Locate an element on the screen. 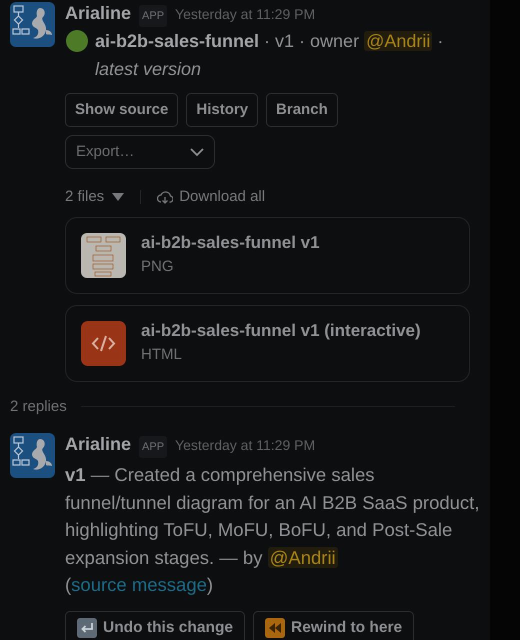  files-toggle: 2 files is located at coordinates (94, 197).